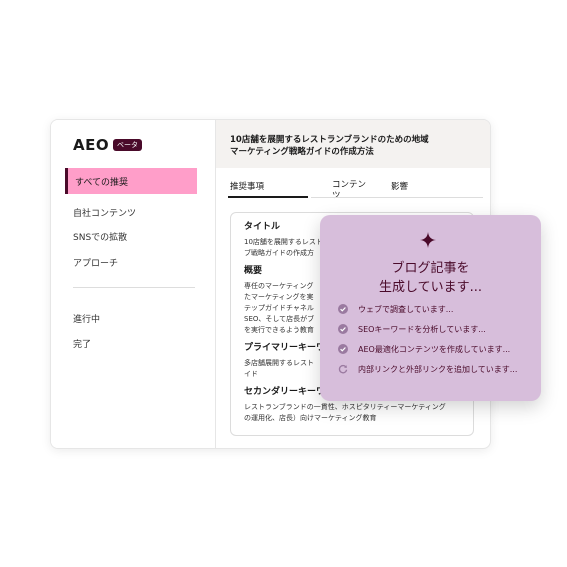  What do you see at coordinates (134, 287) in the screenshot?
I see `sidebar-divider` at bounding box center [134, 287].